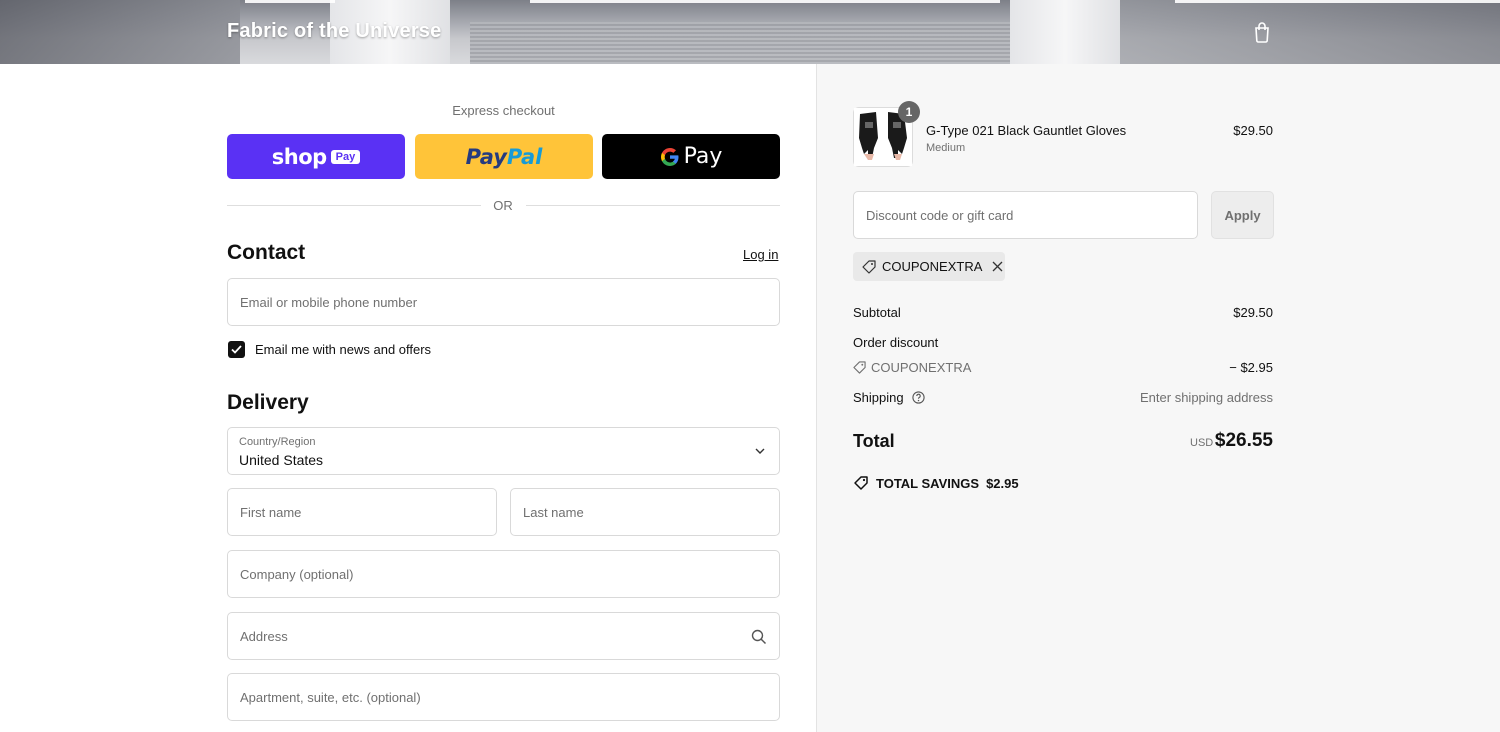 The height and width of the screenshot is (732, 1500). I want to click on address-wrapper, so click(503, 636).